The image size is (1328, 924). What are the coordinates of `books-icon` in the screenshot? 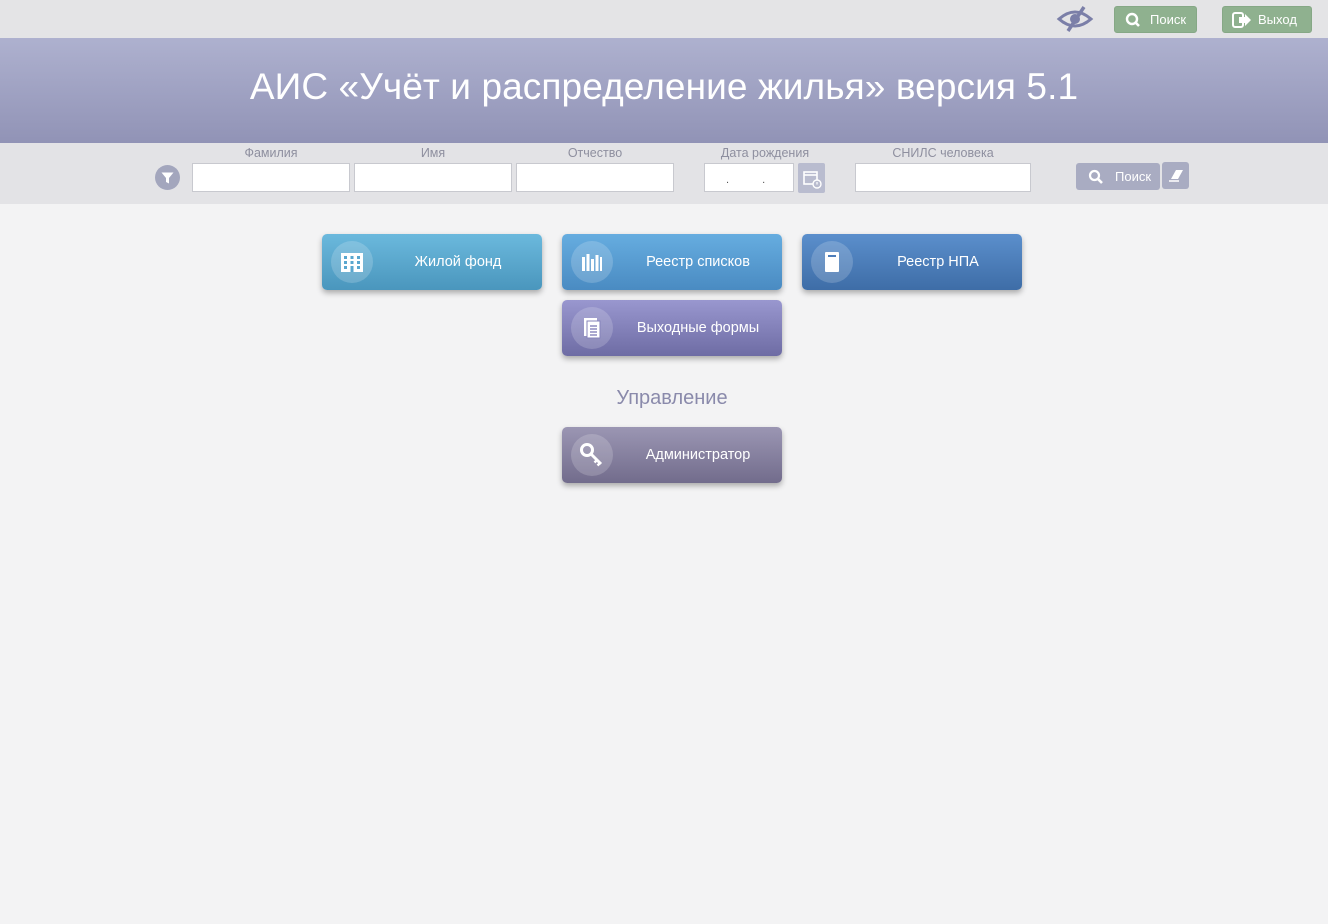 It's located at (592, 262).